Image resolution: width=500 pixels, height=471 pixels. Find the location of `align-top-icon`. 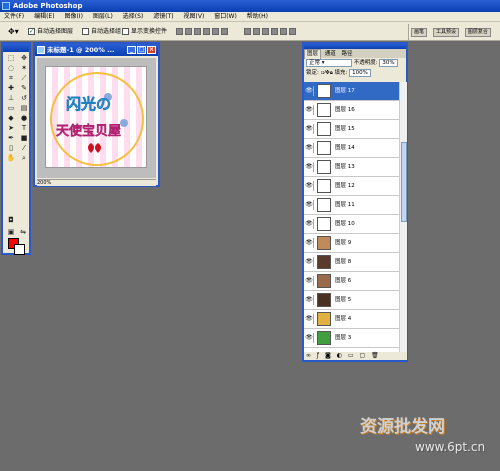

align-top-icon is located at coordinates (179, 31).